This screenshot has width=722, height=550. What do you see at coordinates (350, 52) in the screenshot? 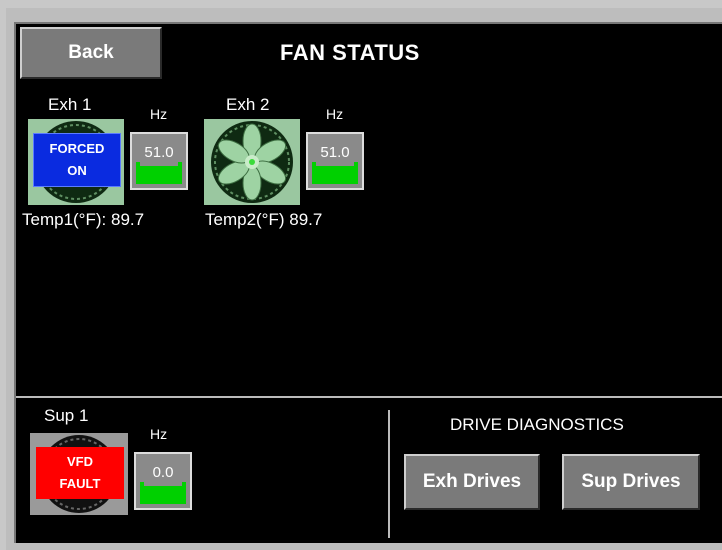
I see `page-title: FAN STATUS` at bounding box center [350, 52].